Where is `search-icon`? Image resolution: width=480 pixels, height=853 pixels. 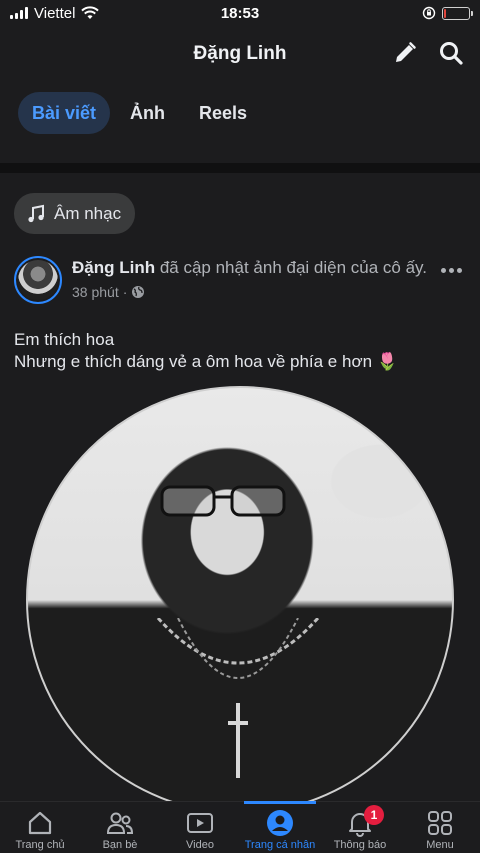
search-icon is located at coordinates (451, 53).